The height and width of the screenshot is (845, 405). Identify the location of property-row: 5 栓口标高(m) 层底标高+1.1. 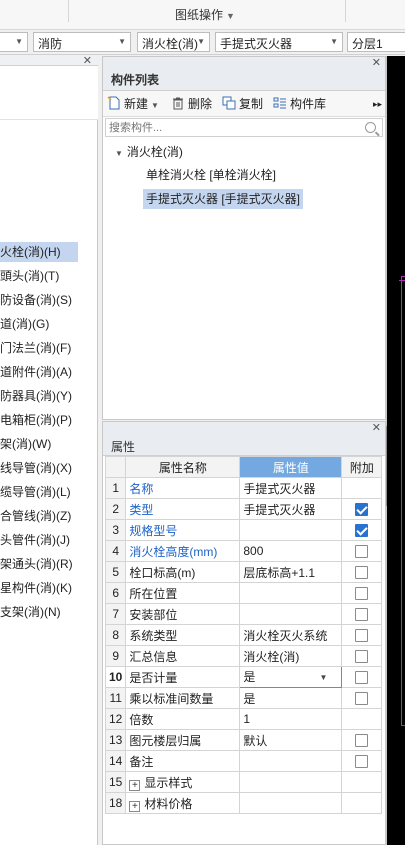
(243, 572).